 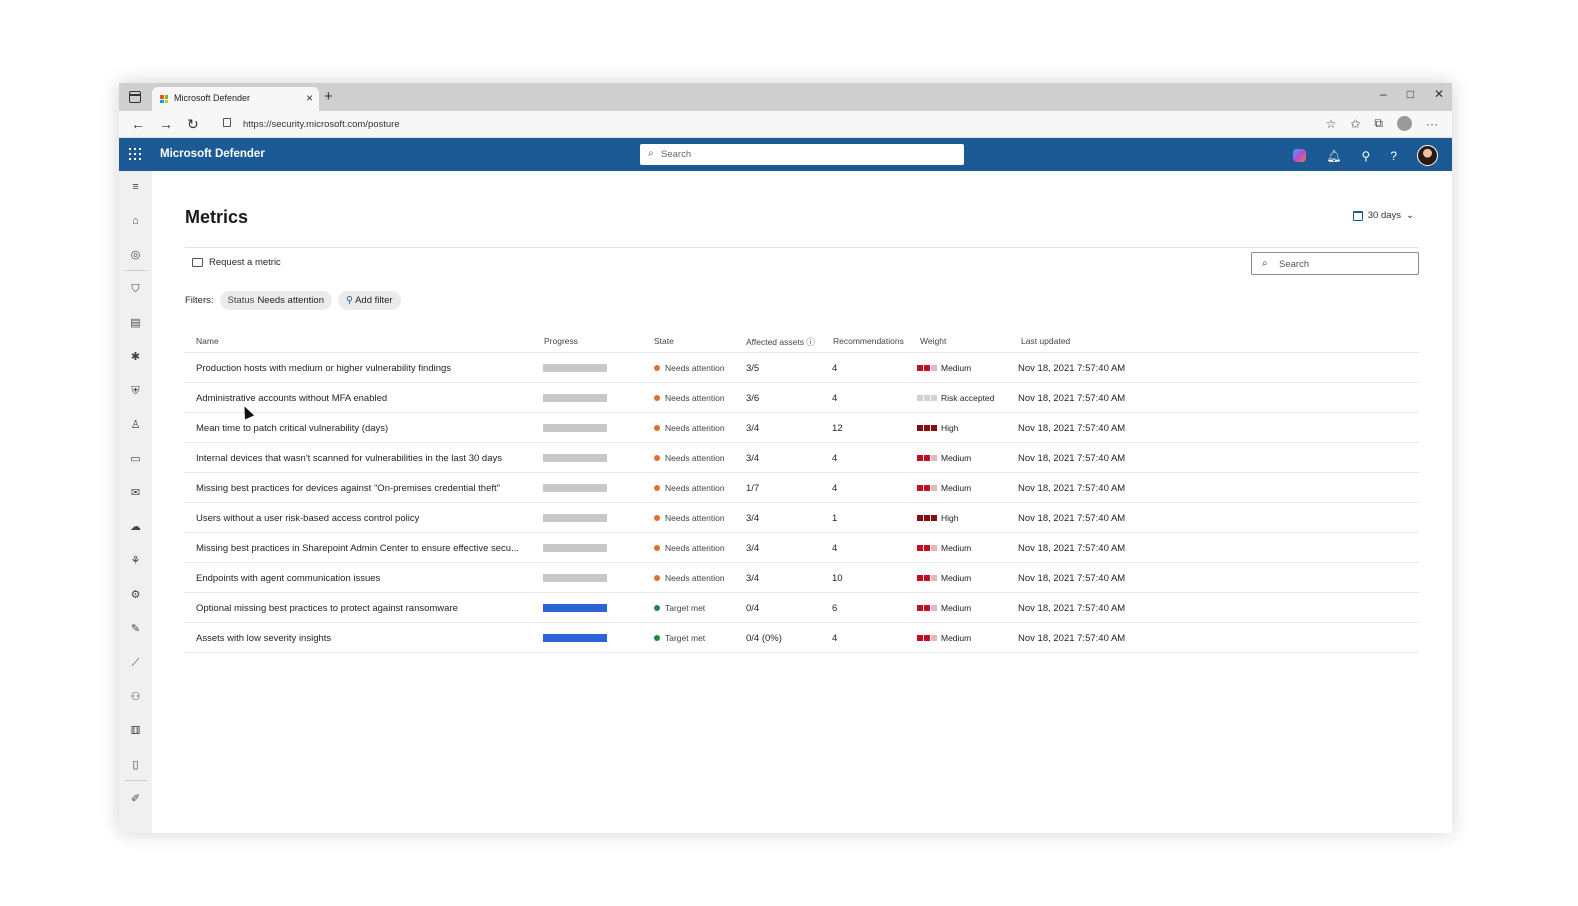 What do you see at coordinates (1331, 124) in the screenshot?
I see `add-favorite-icon: ☆` at bounding box center [1331, 124].